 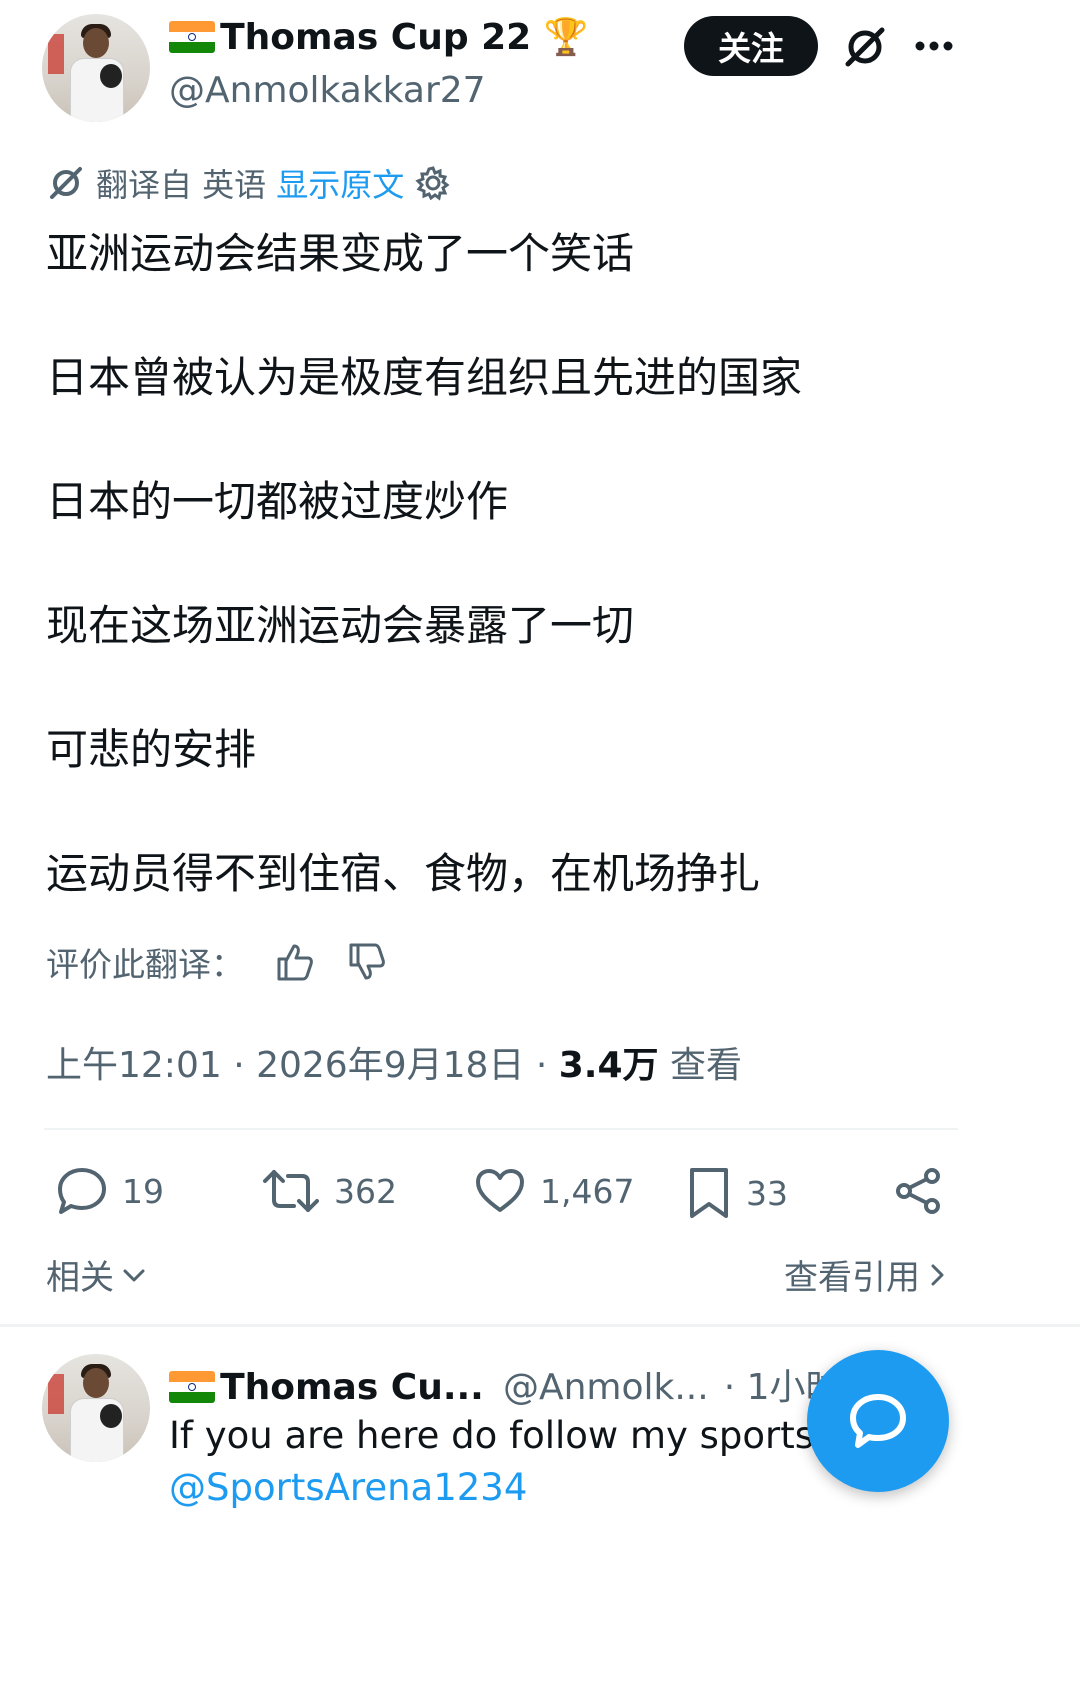 I want to click on chevron-down-icon, so click(x=134, y=1275).